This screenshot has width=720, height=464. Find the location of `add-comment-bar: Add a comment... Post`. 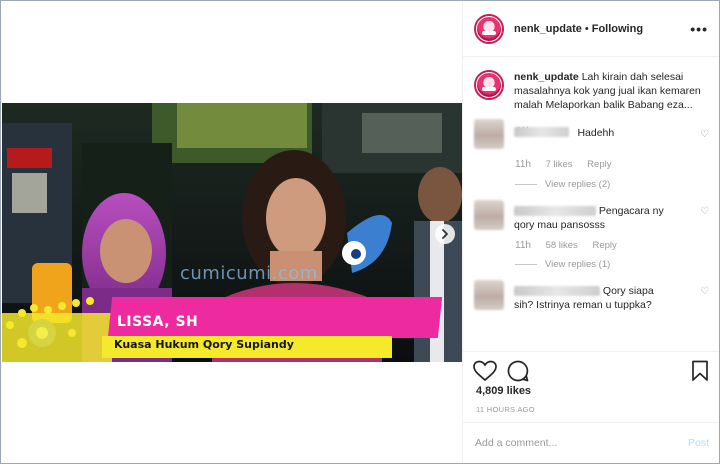

add-comment-bar: Add a comment... Post is located at coordinates (591, 442).